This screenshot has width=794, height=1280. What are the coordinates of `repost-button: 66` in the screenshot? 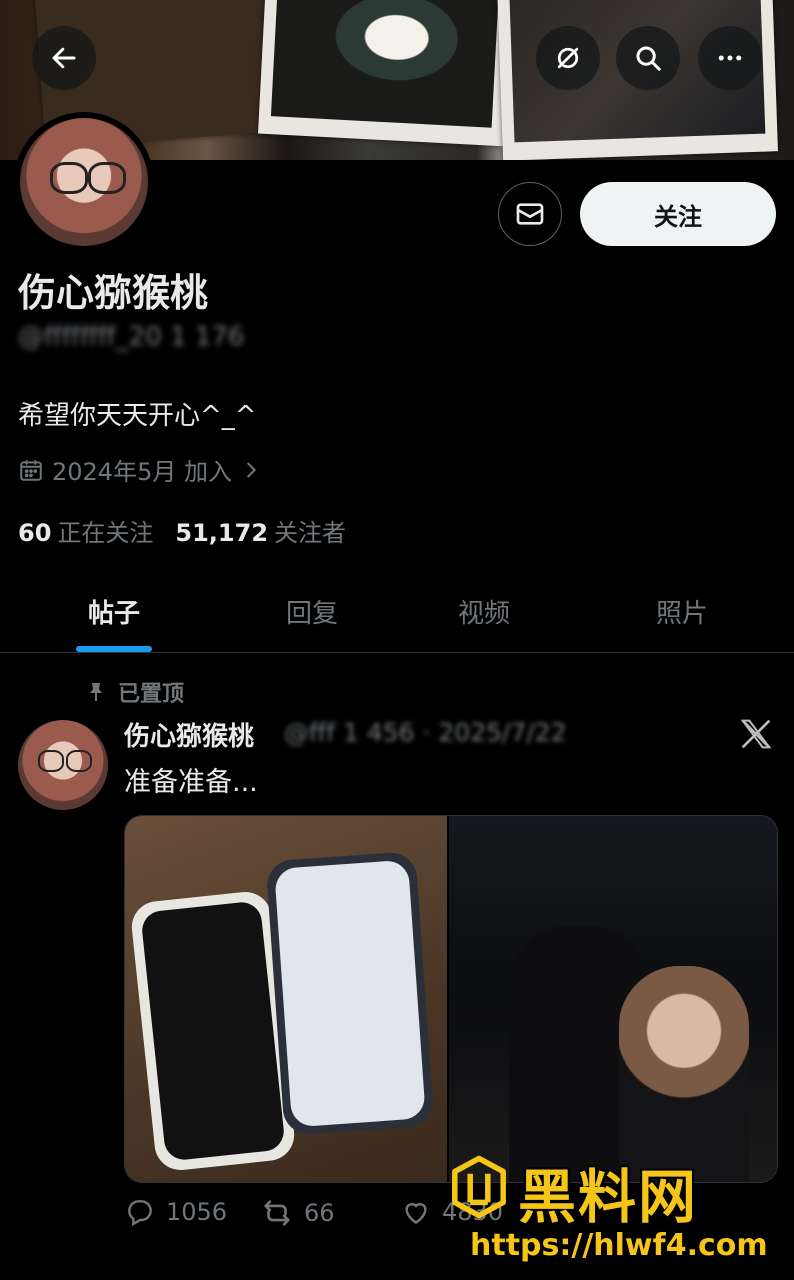 It's located at (297, 1213).